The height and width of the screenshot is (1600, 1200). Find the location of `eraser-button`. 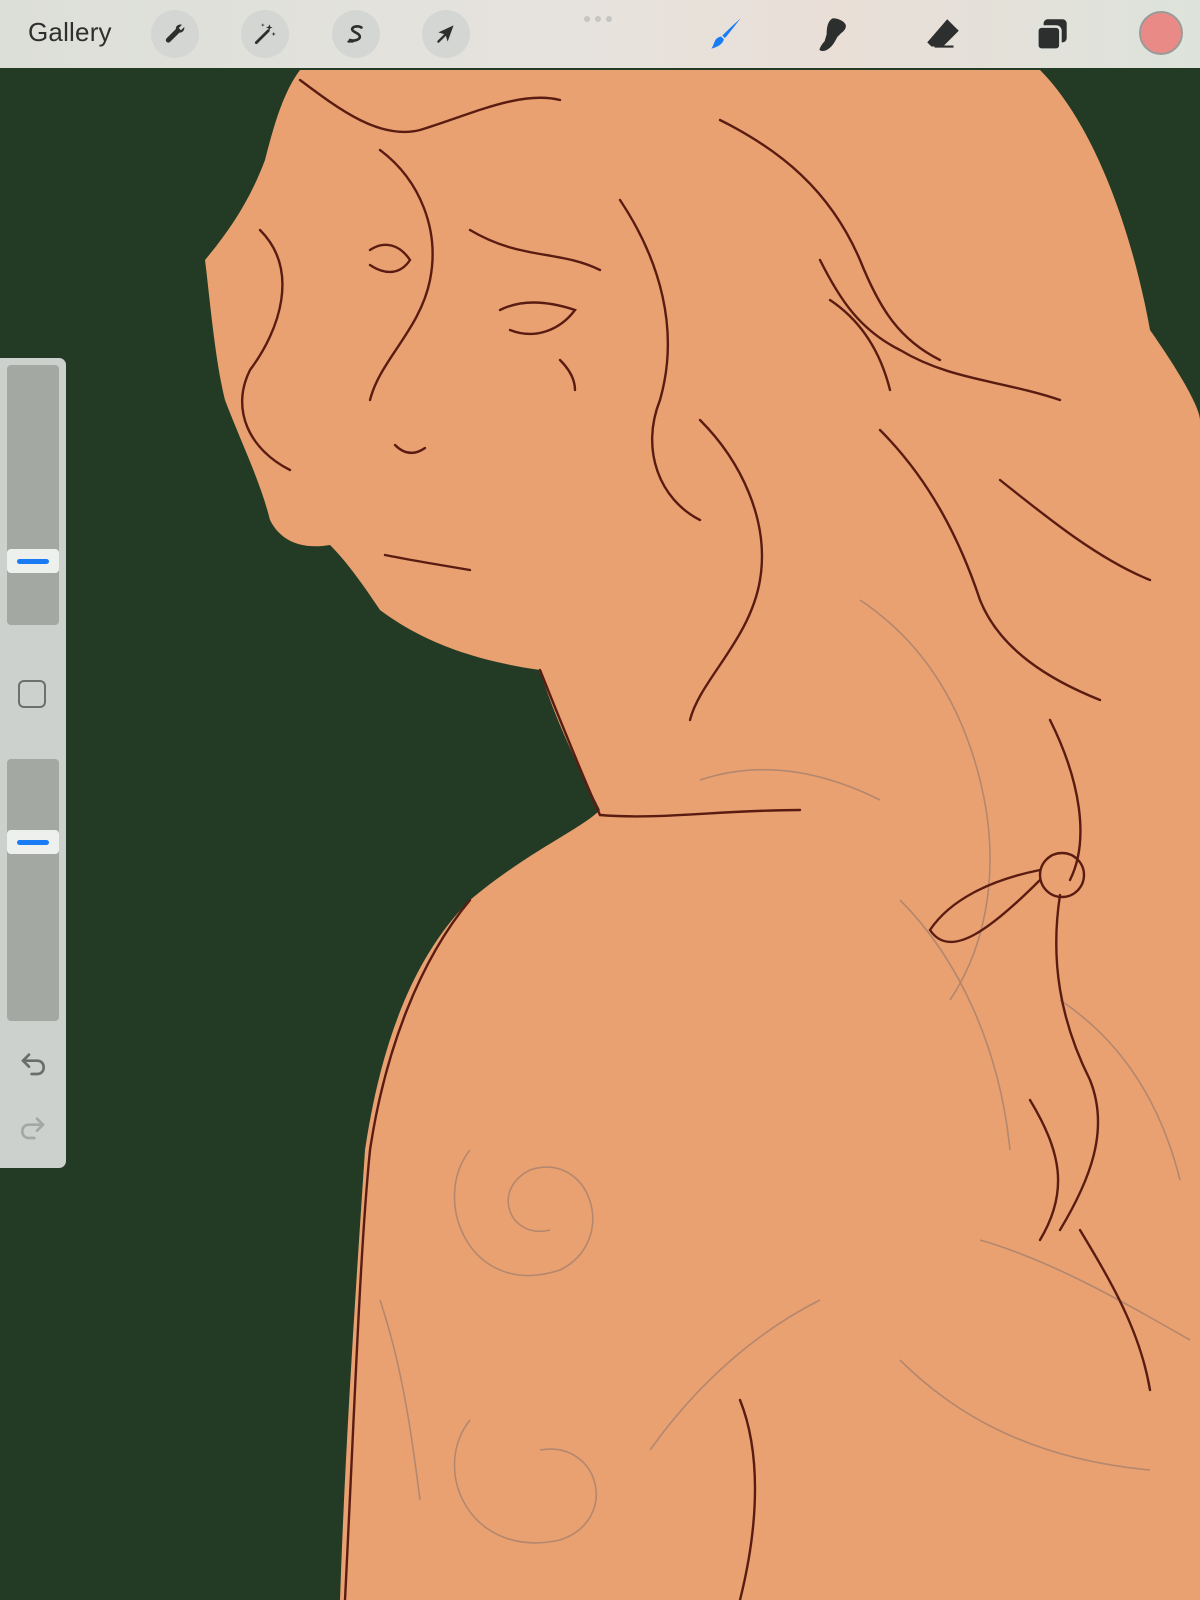

eraser-button is located at coordinates (943, 35).